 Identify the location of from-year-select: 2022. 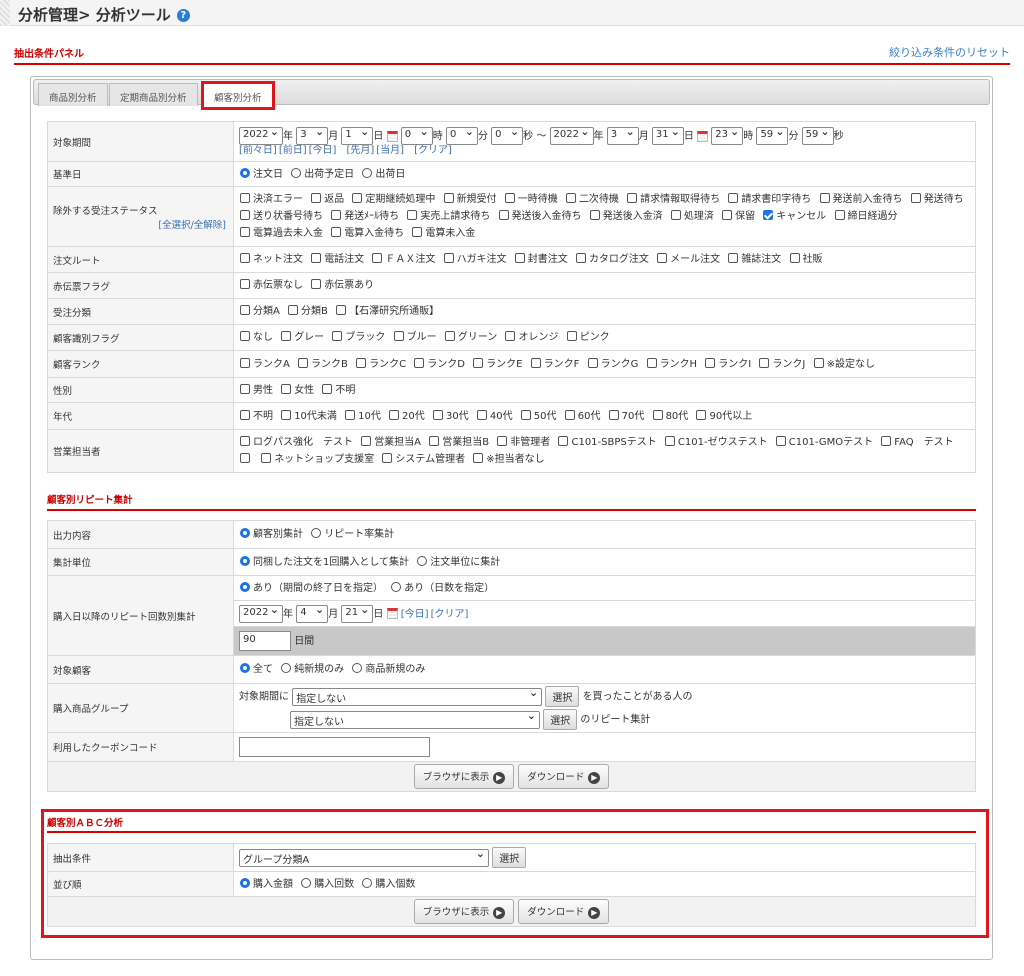
(261, 135).